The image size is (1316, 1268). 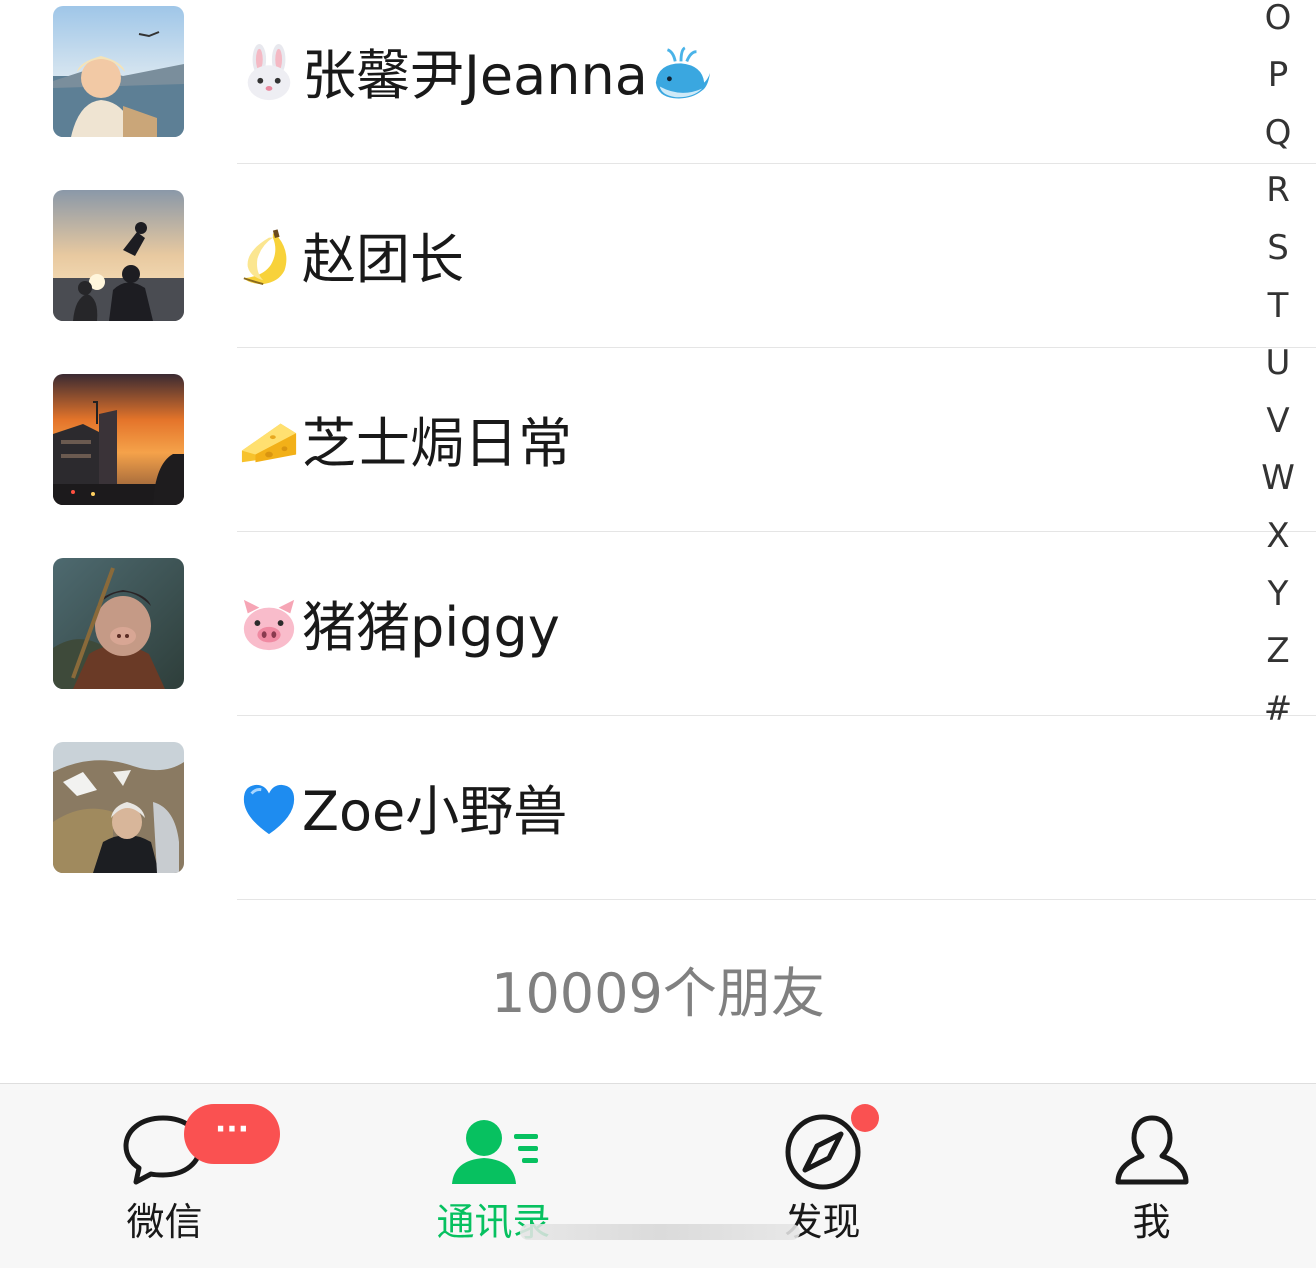 I want to click on index-letter: T, so click(x=1278, y=306).